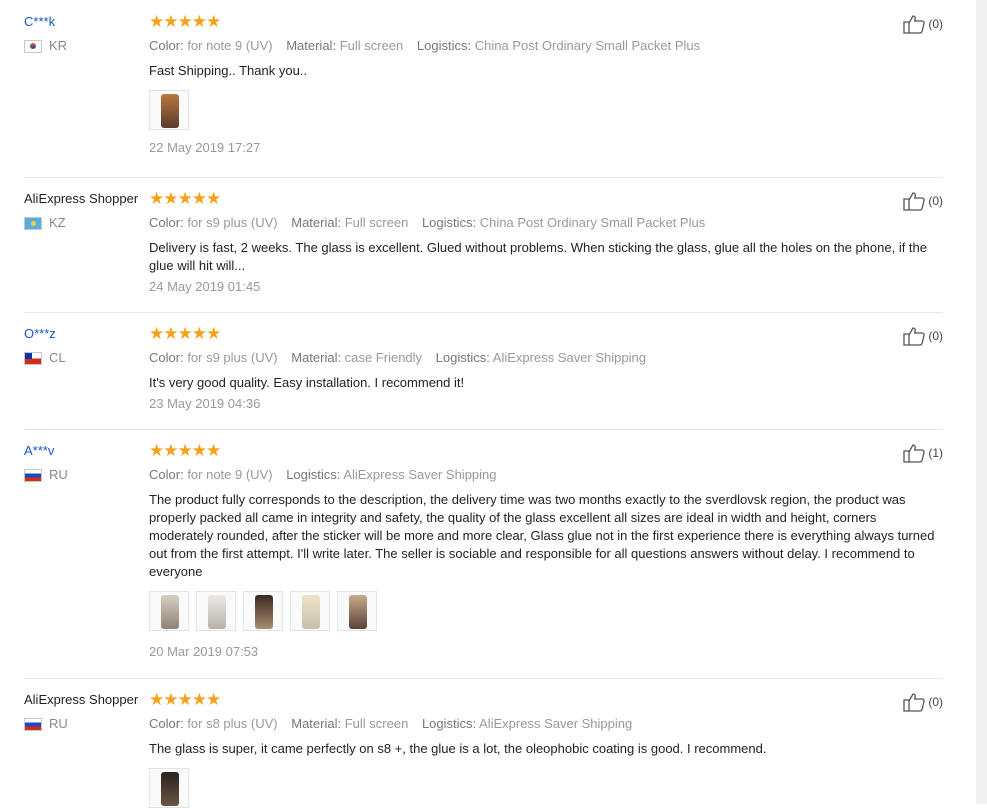 The width and height of the screenshot is (987, 808). Describe the element at coordinates (86, 210) in the screenshot. I see `reviewer-info: AliExpress Shopper KZ` at that location.